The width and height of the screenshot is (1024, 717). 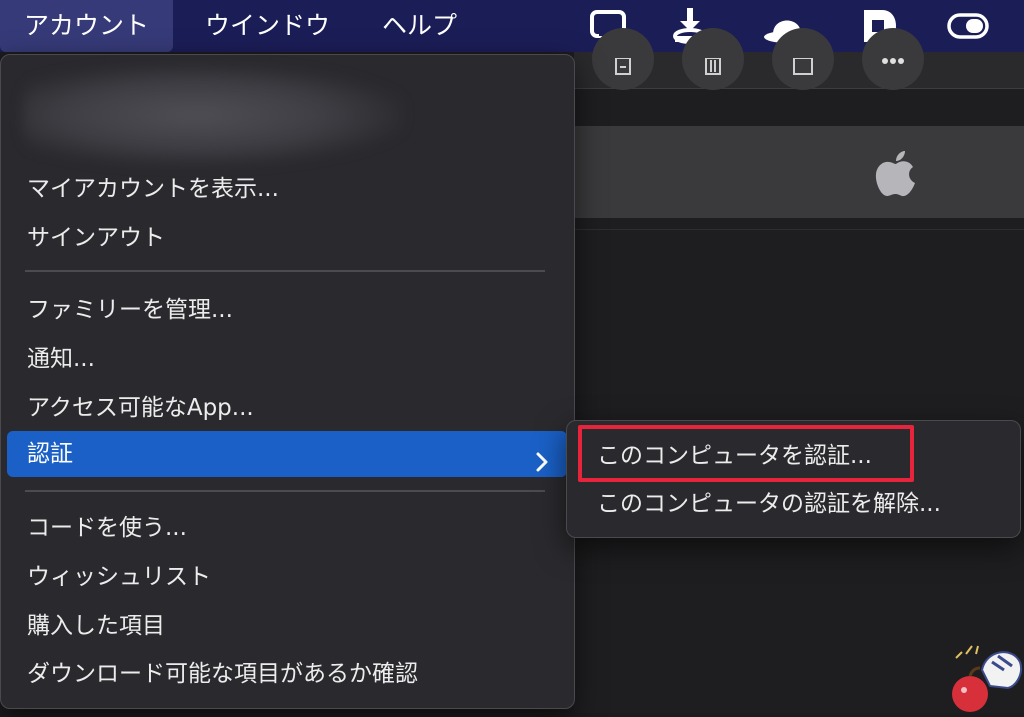 What do you see at coordinates (799, 229) in the screenshot?
I see `window-divider` at bounding box center [799, 229].